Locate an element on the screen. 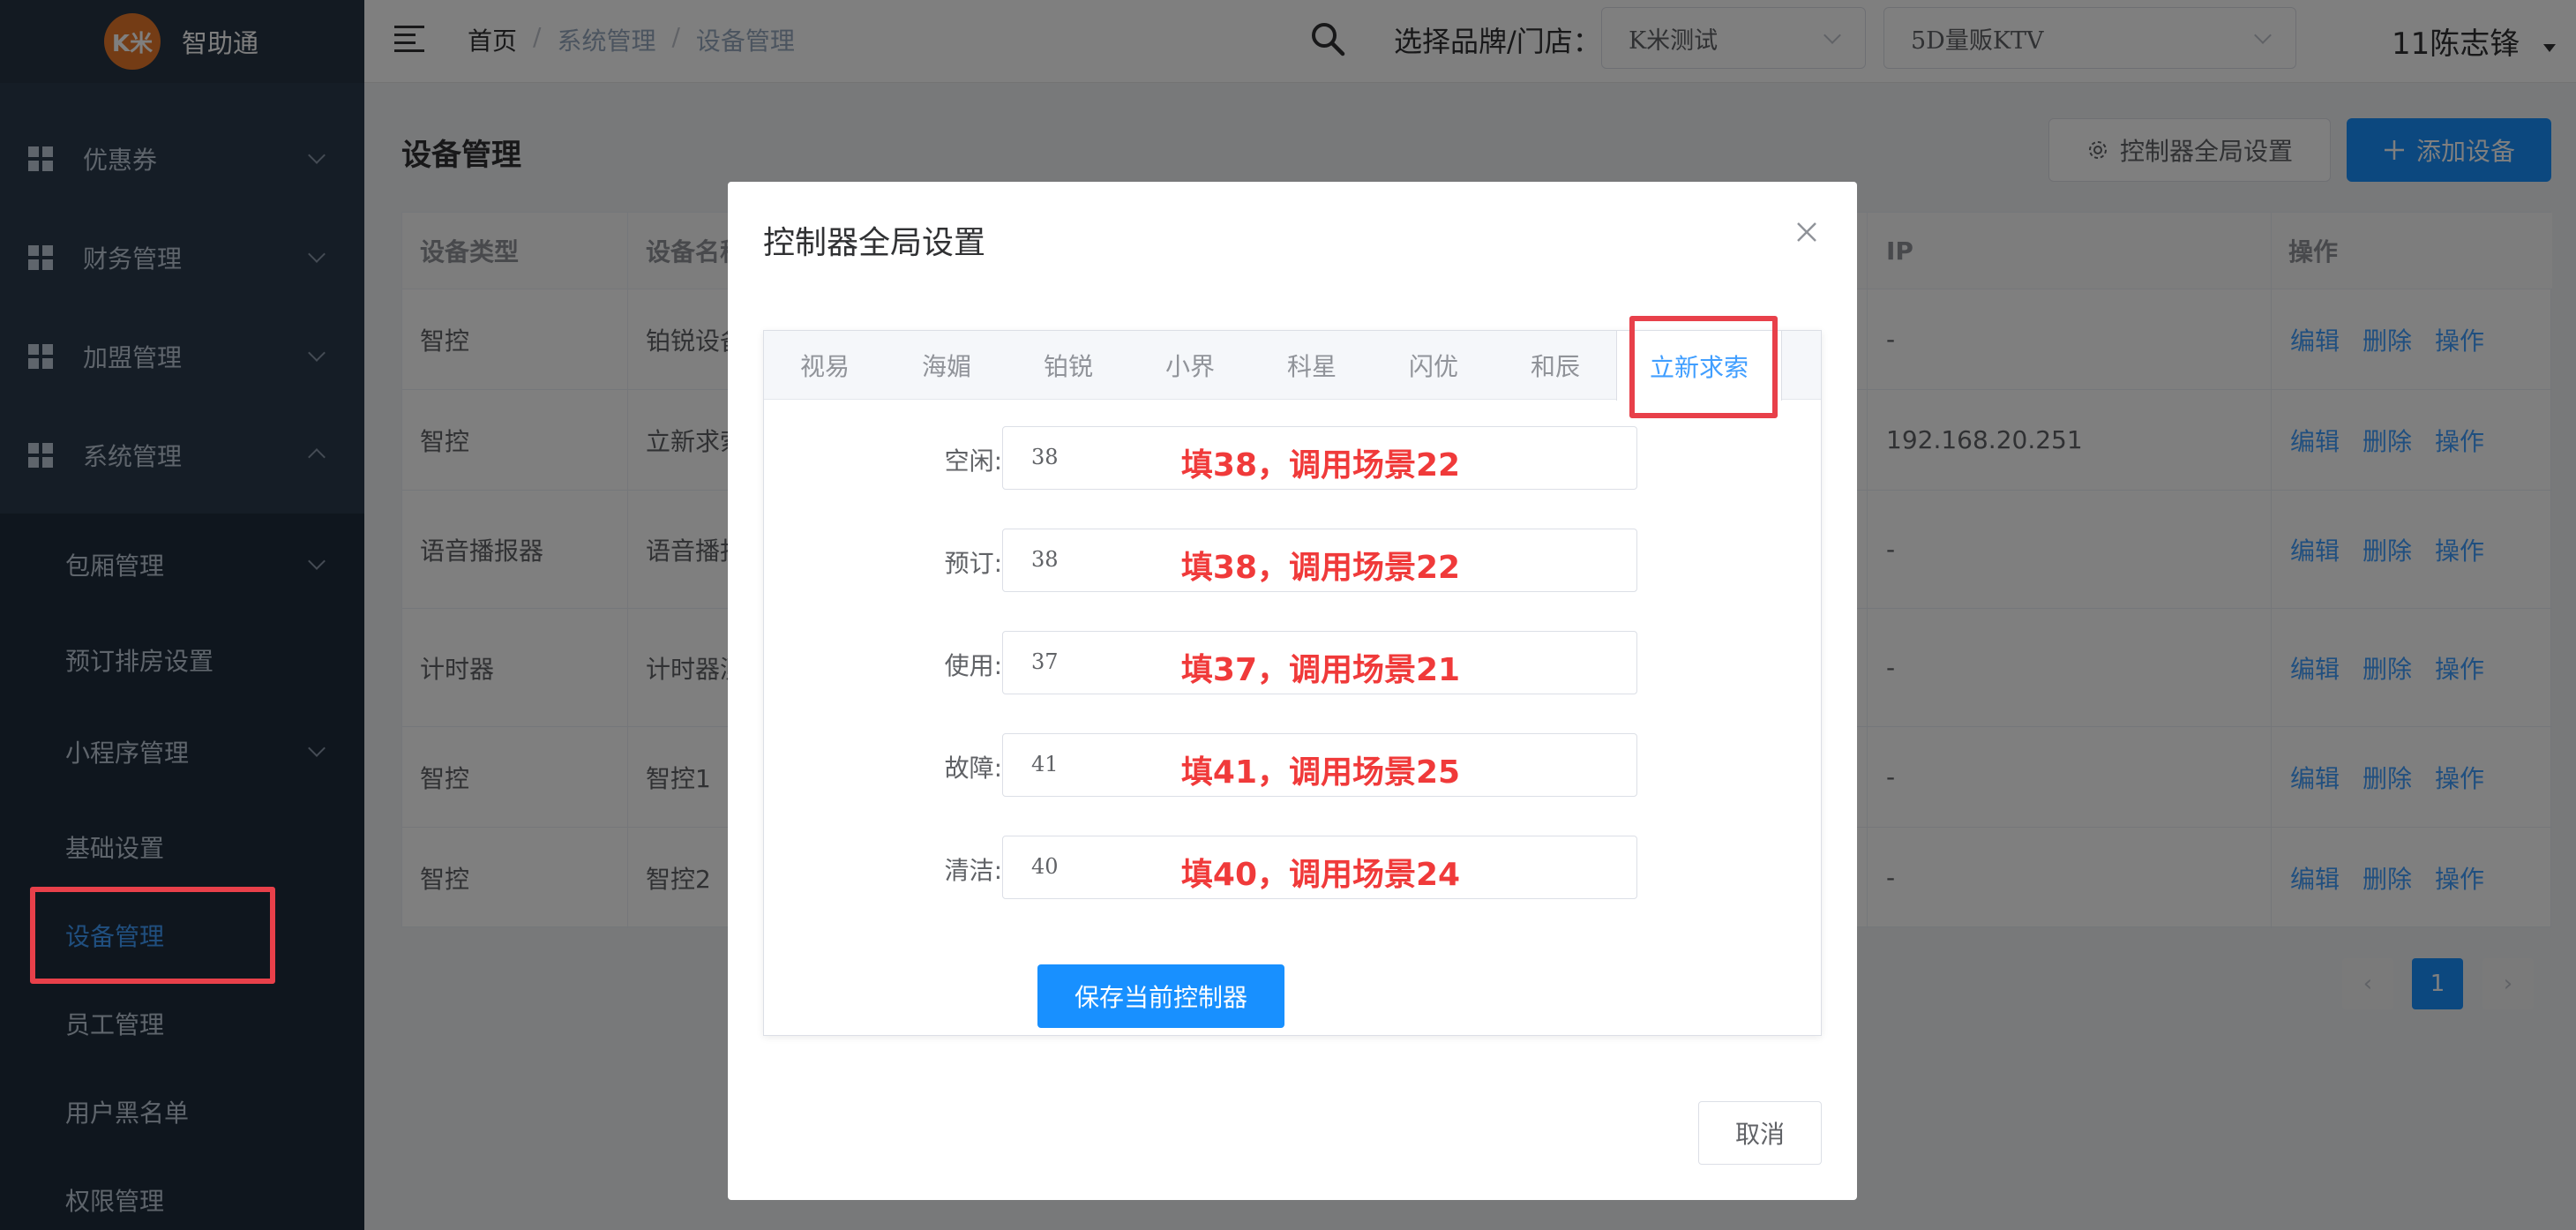  form-row-cleaning: 清洁: 40 填40，调用场景24 is located at coordinates (1294, 867).